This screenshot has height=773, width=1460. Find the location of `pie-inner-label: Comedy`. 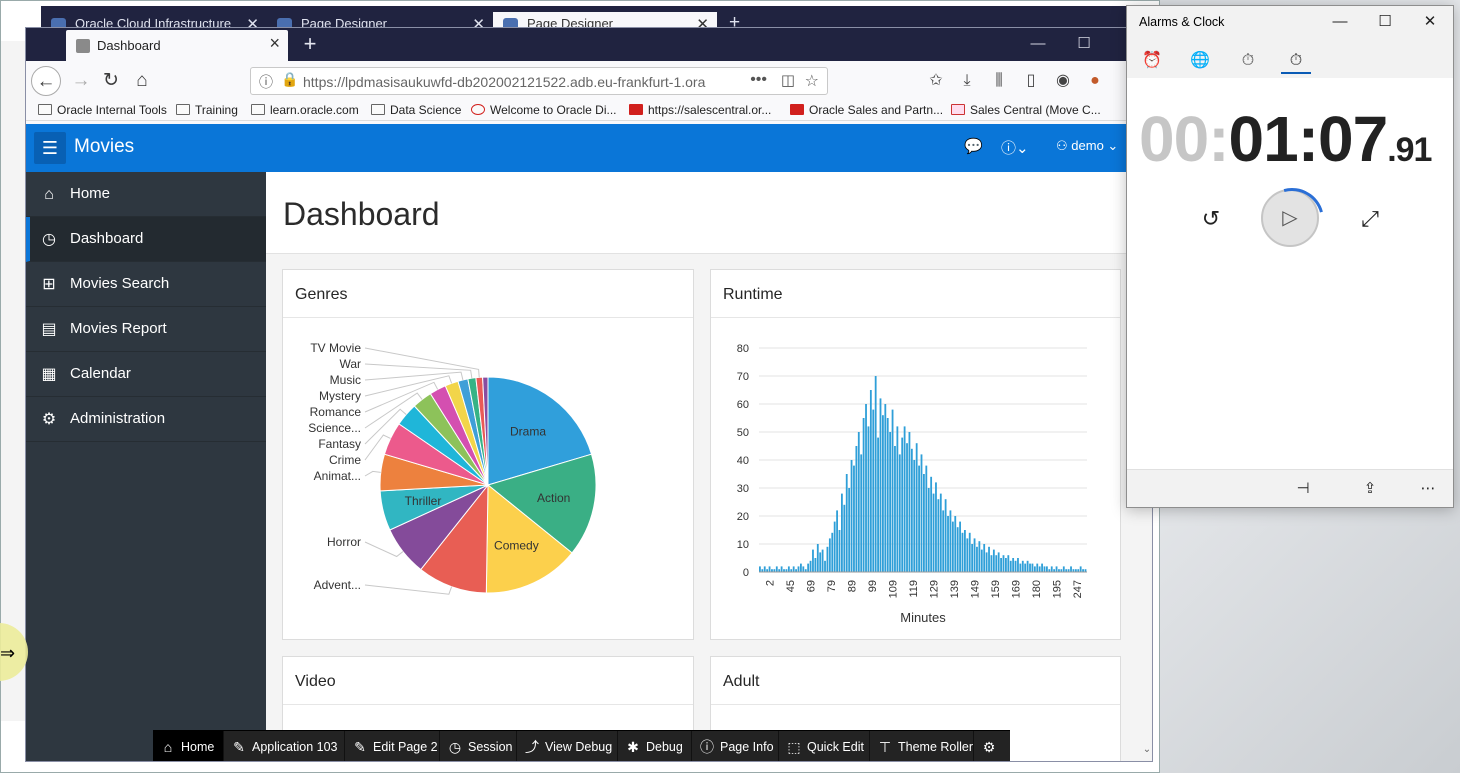

pie-inner-label: Comedy is located at coordinates (516, 546).